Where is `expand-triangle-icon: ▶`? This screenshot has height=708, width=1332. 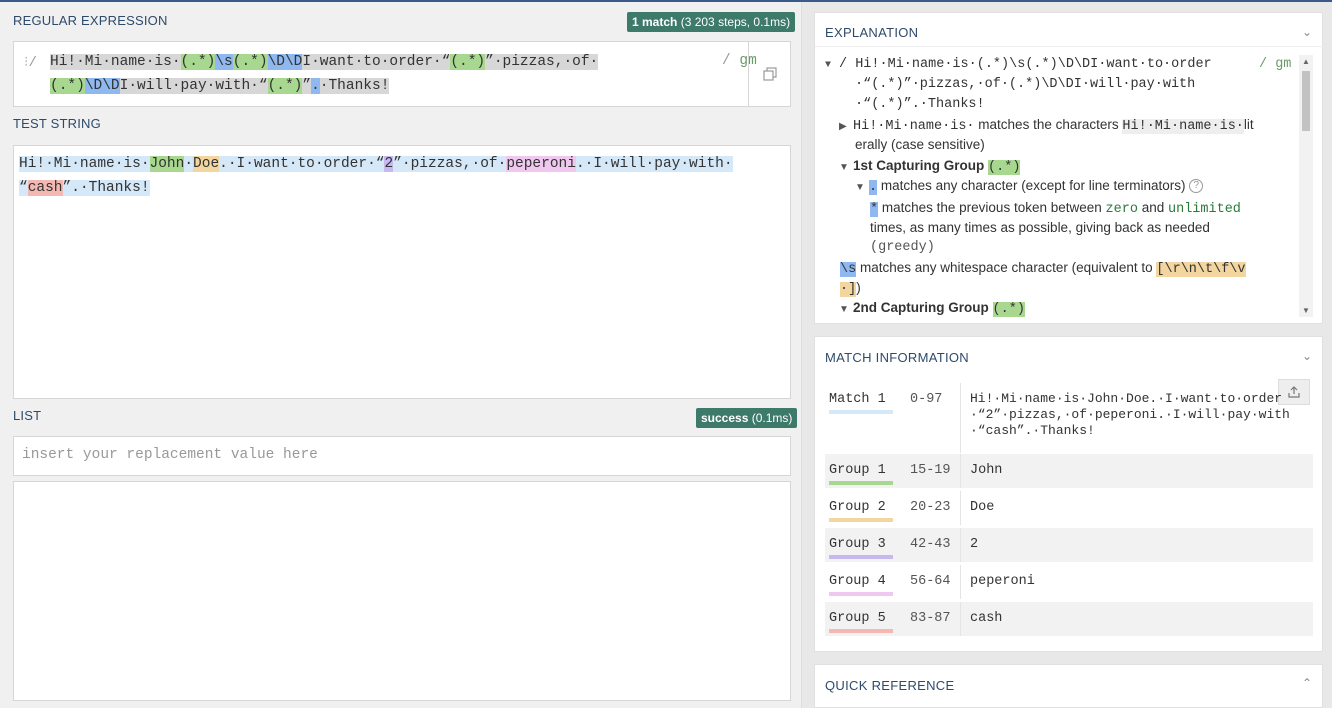 expand-triangle-icon: ▶ is located at coordinates (846, 127).